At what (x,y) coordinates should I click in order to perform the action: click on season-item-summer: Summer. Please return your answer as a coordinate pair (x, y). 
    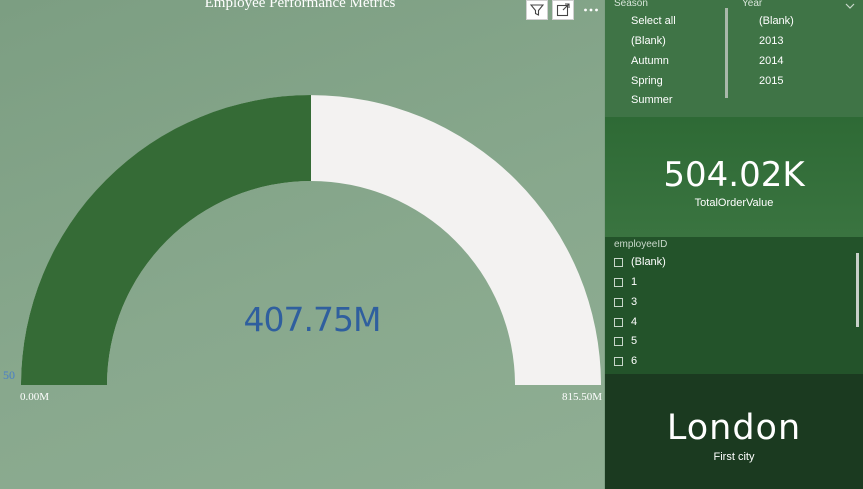
    Looking at the image, I should click on (643, 100).